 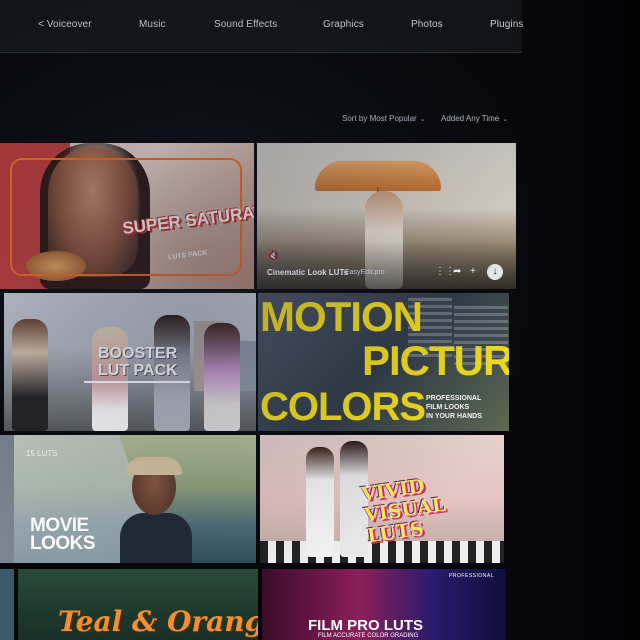 What do you see at coordinates (403, 511) in the screenshot?
I see `tile-title: VIVID VISUAL LUTS` at bounding box center [403, 511].